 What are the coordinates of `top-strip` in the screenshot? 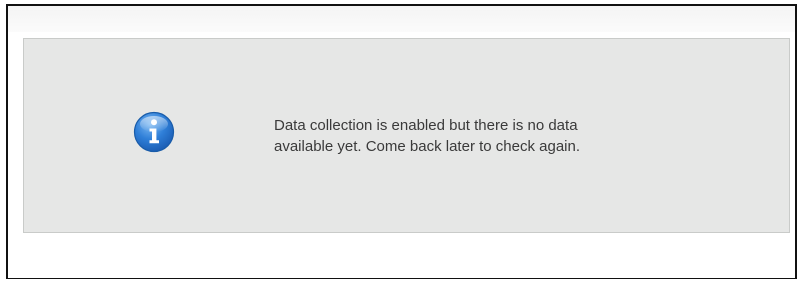 It's located at (401, 19).